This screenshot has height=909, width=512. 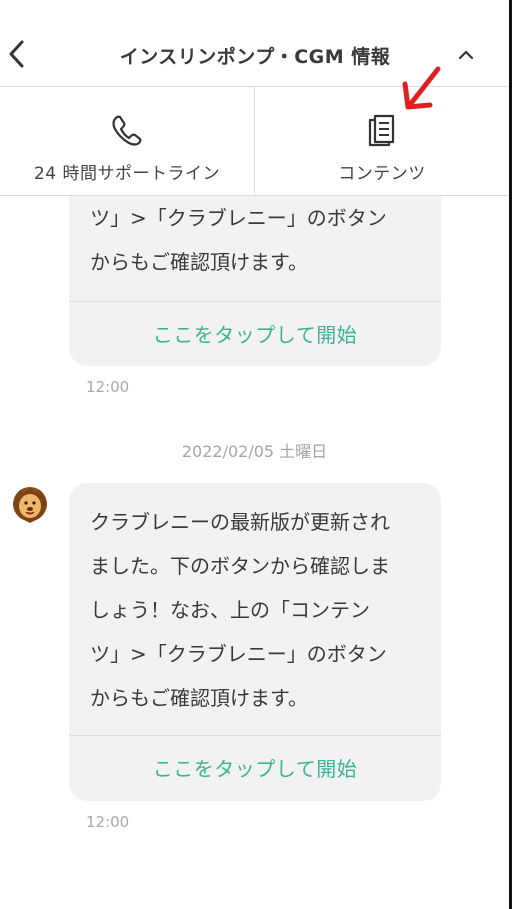 What do you see at coordinates (127, 130) in the screenshot?
I see `phone-icon` at bounding box center [127, 130].